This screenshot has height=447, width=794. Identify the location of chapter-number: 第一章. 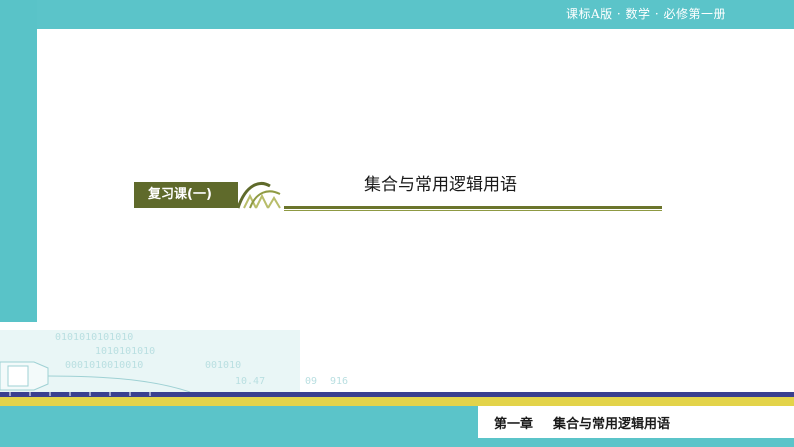
(514, 424).